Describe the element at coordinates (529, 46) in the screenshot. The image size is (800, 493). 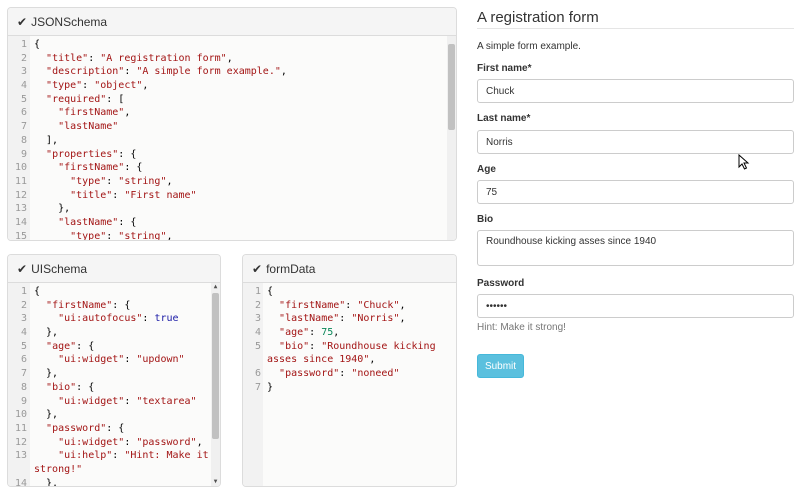
I see `form-description: A simple form example.` at that location.